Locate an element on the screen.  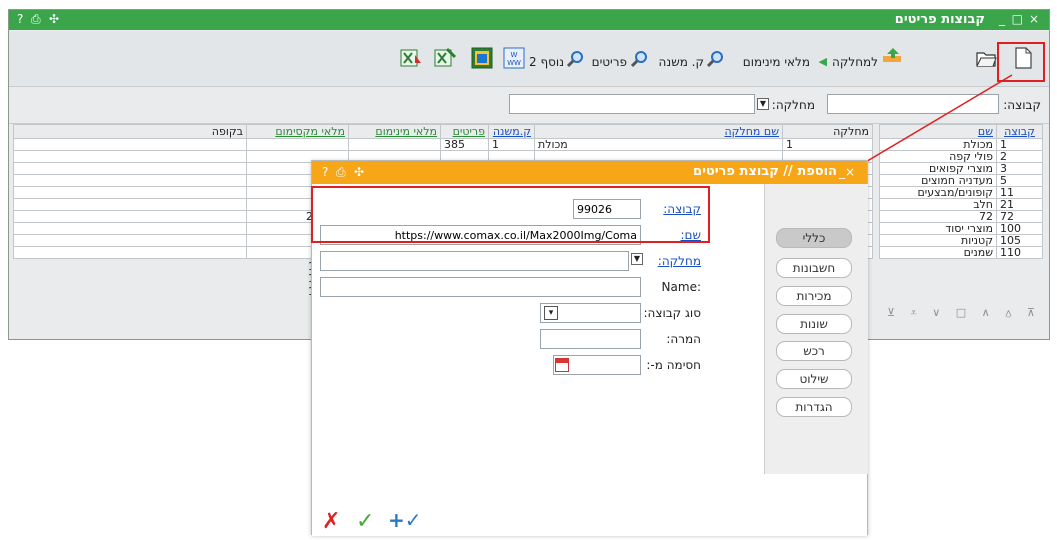
dep-col-items: פריטים is located at coordinates (464, 131).